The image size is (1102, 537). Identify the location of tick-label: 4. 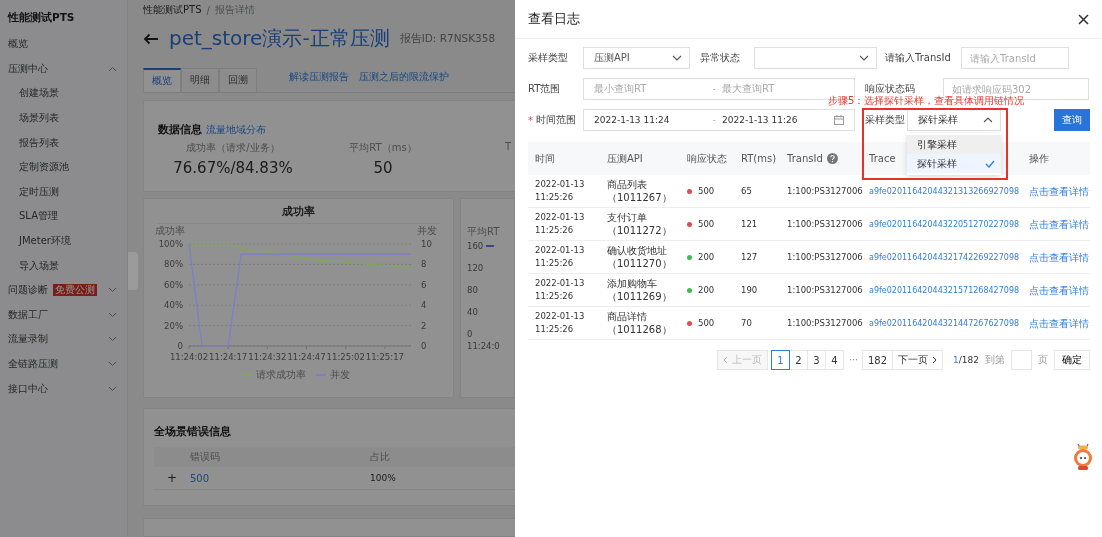
(424, 305).